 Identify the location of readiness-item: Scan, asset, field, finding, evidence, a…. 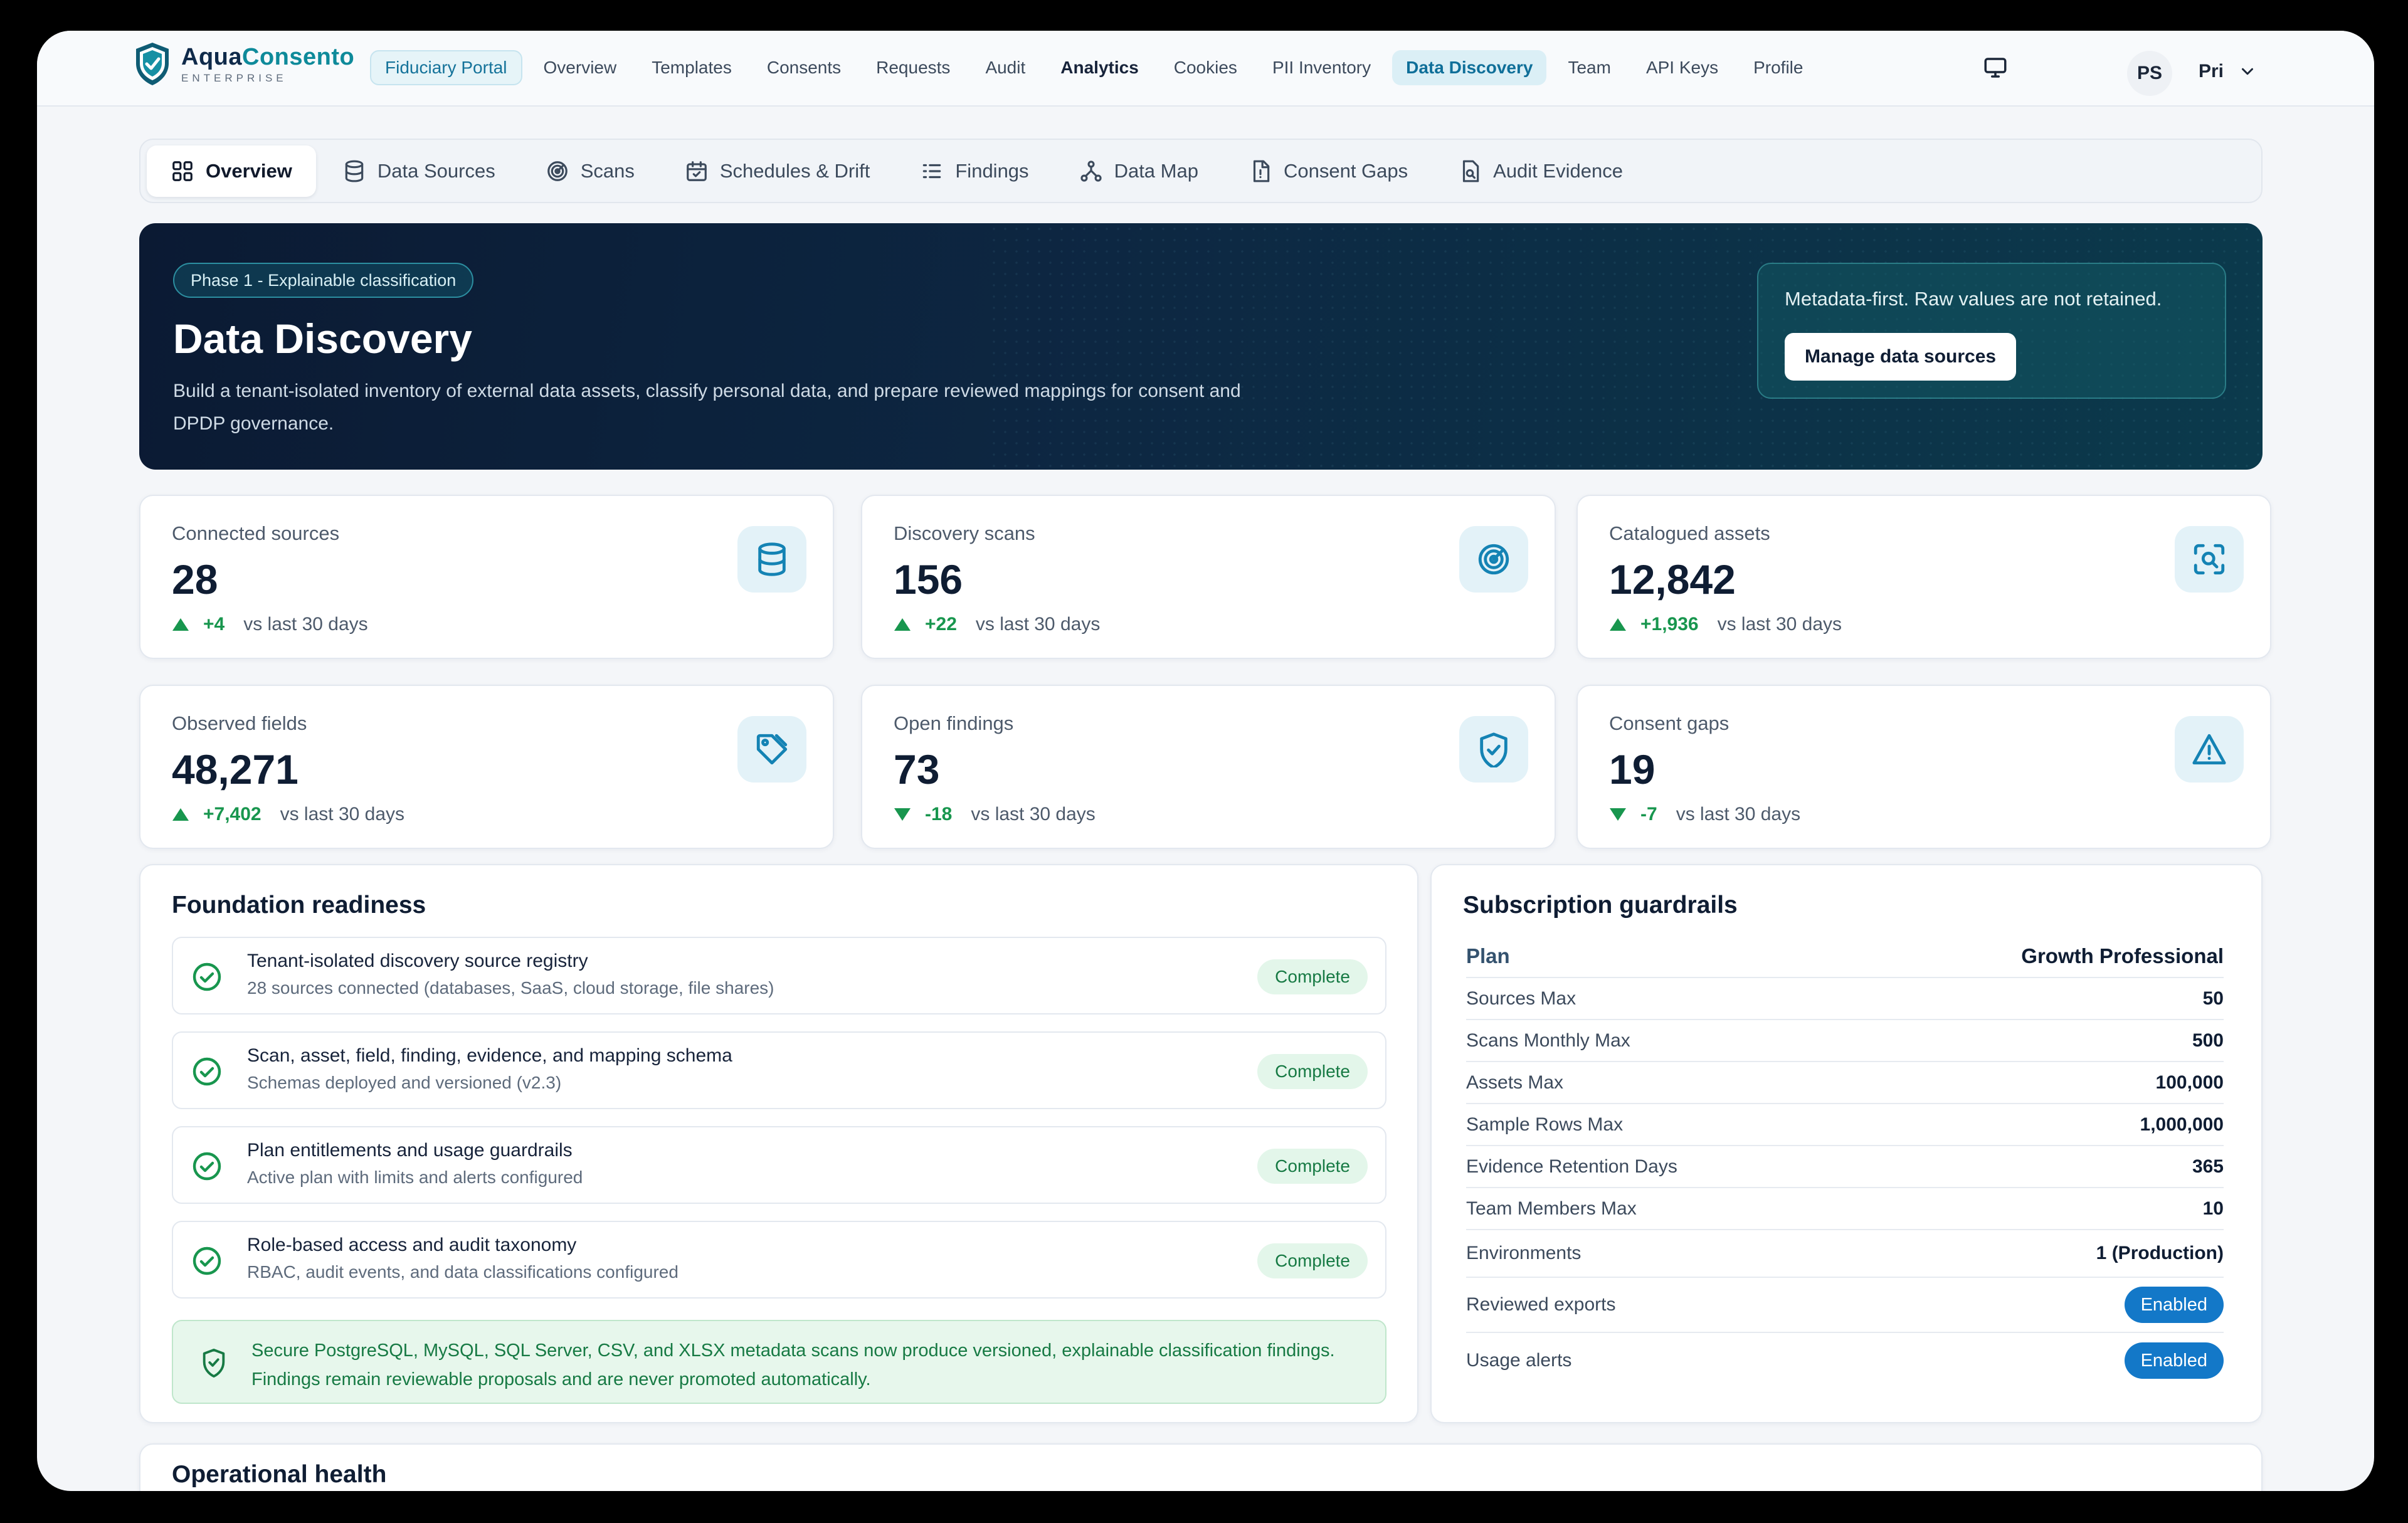
(779, 1070).